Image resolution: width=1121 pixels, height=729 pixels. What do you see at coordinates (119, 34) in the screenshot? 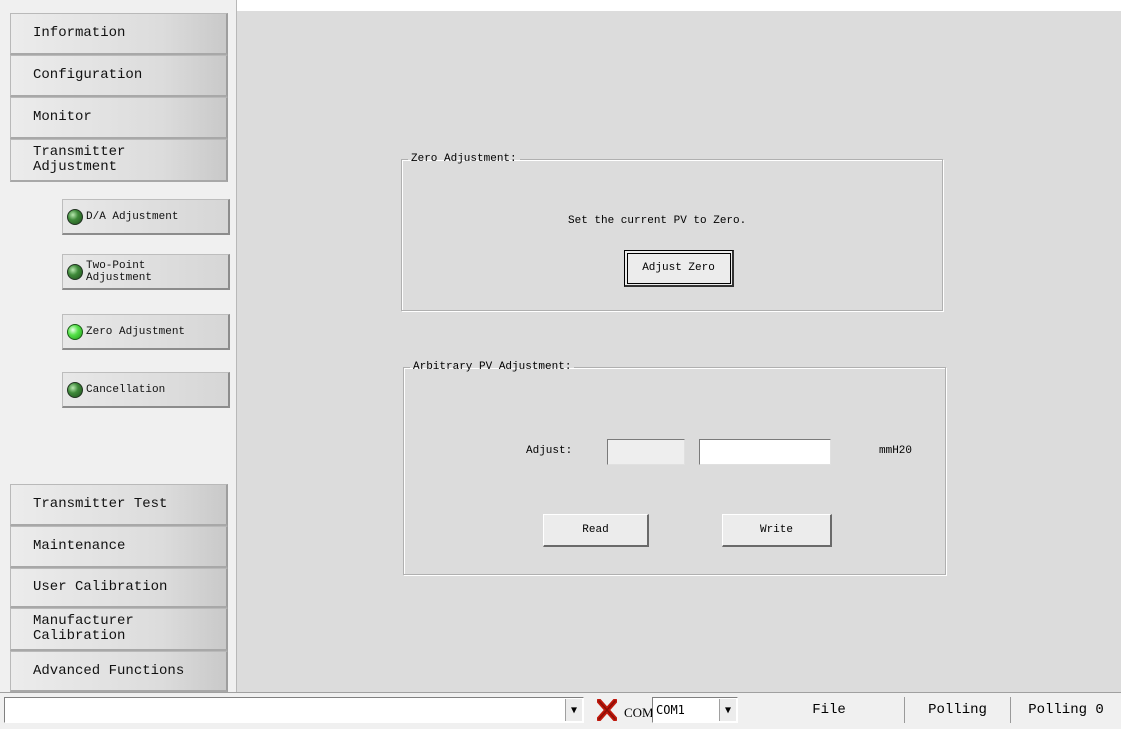
I see `nav-information: Information` at bounding box center [119, 34].